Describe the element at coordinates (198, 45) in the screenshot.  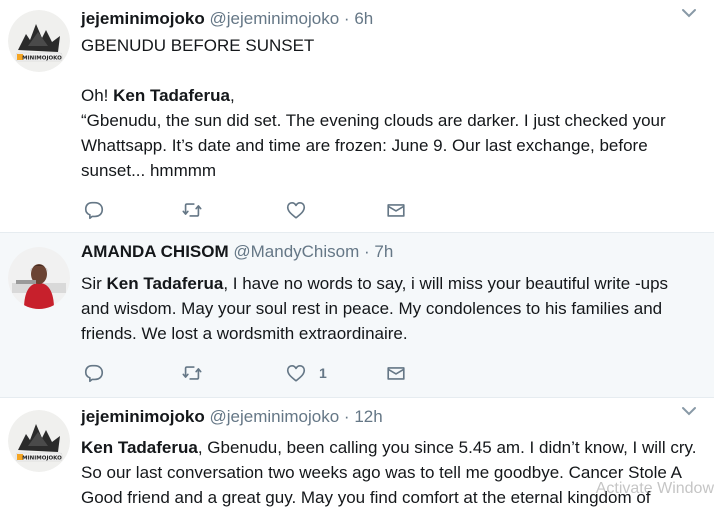
I see `tweet-line: GBENUDU BEFORE SUNSET` at that location.